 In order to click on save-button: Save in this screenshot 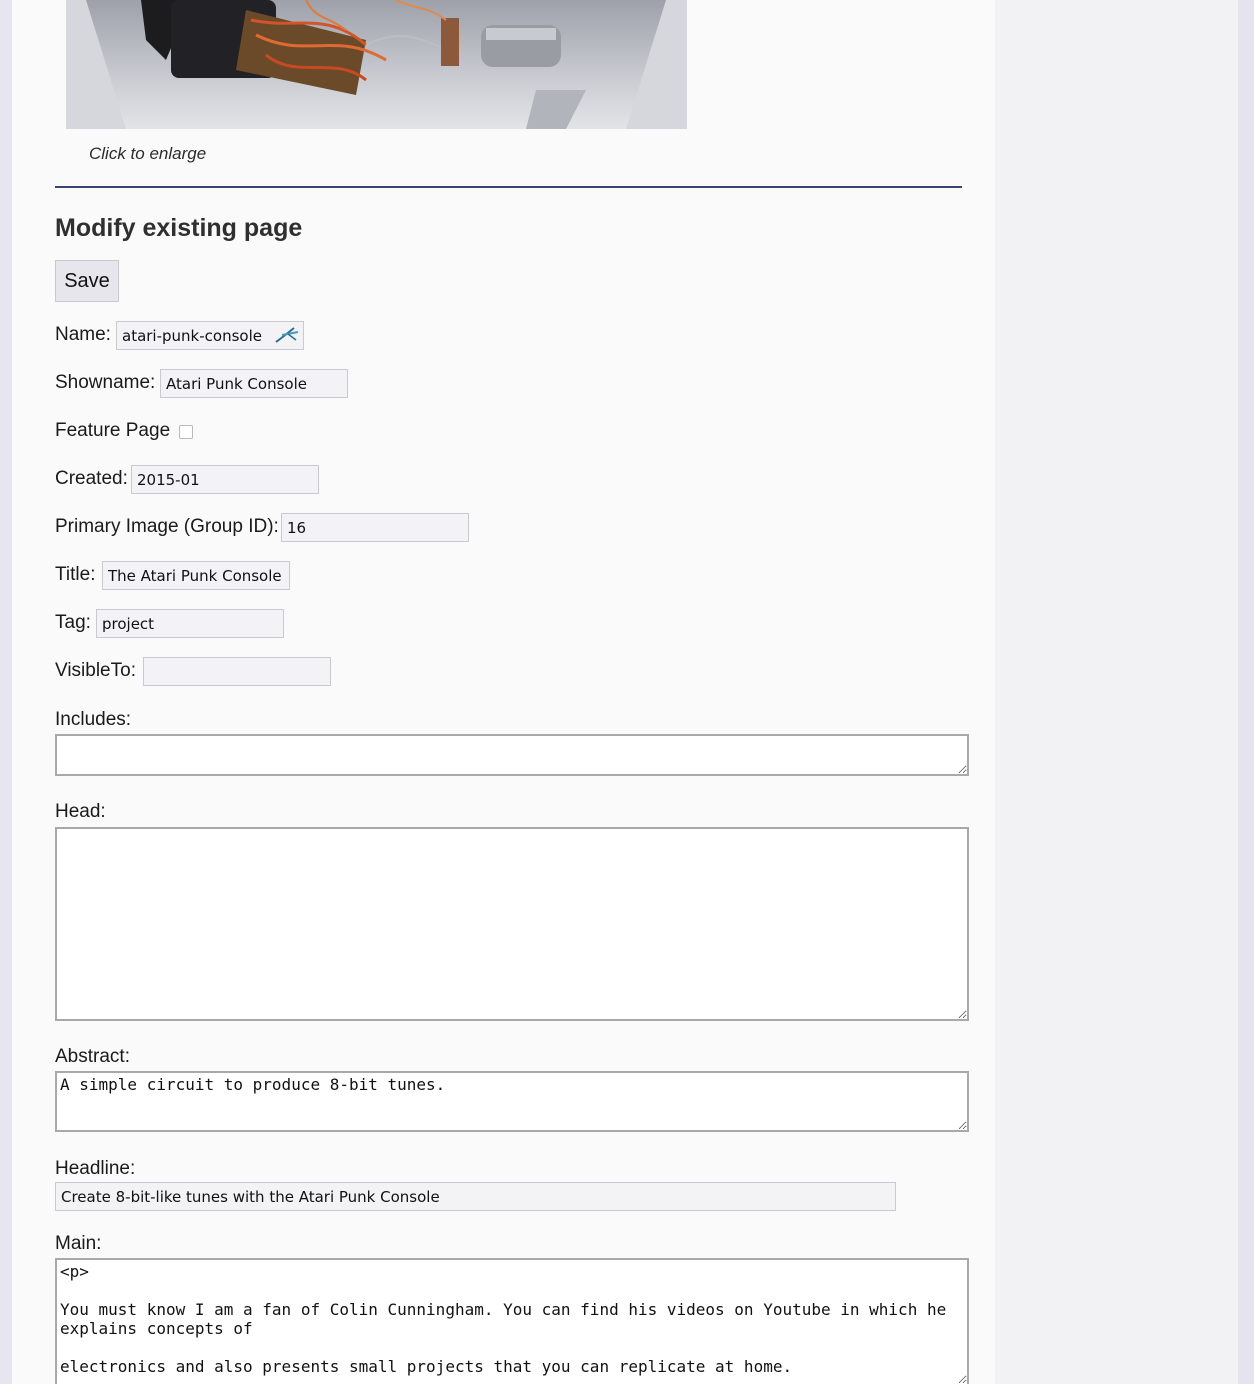, I will do `click(87, 281)`.